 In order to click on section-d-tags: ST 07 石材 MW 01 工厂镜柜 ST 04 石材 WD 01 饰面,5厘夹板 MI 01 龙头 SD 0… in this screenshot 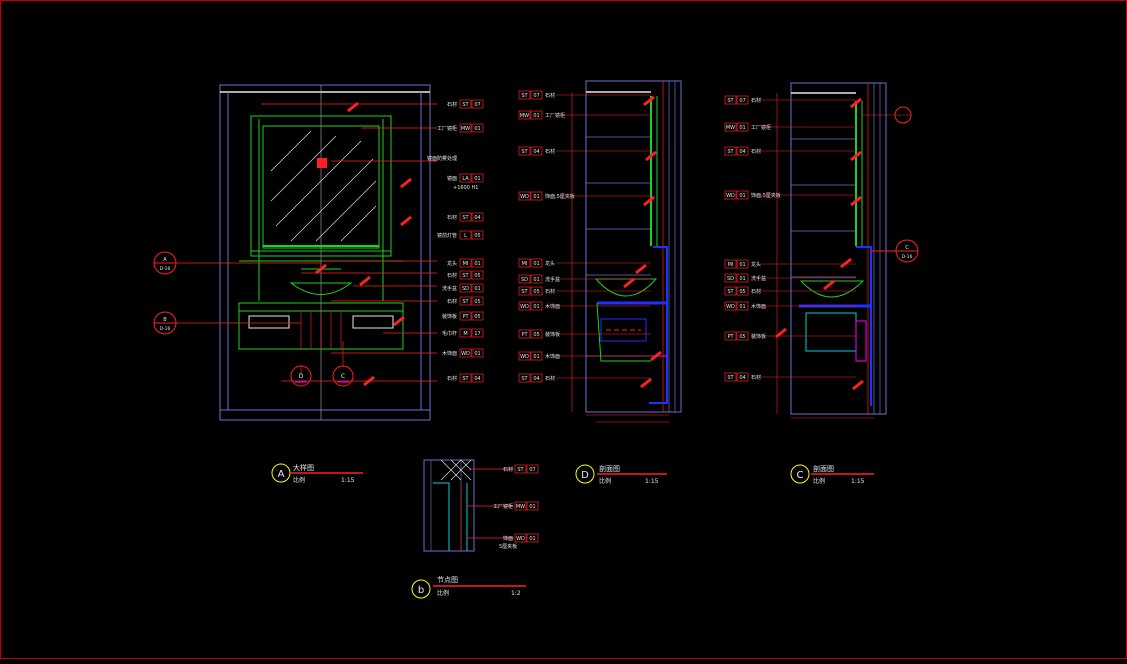, I will do `click(584, 236)`.